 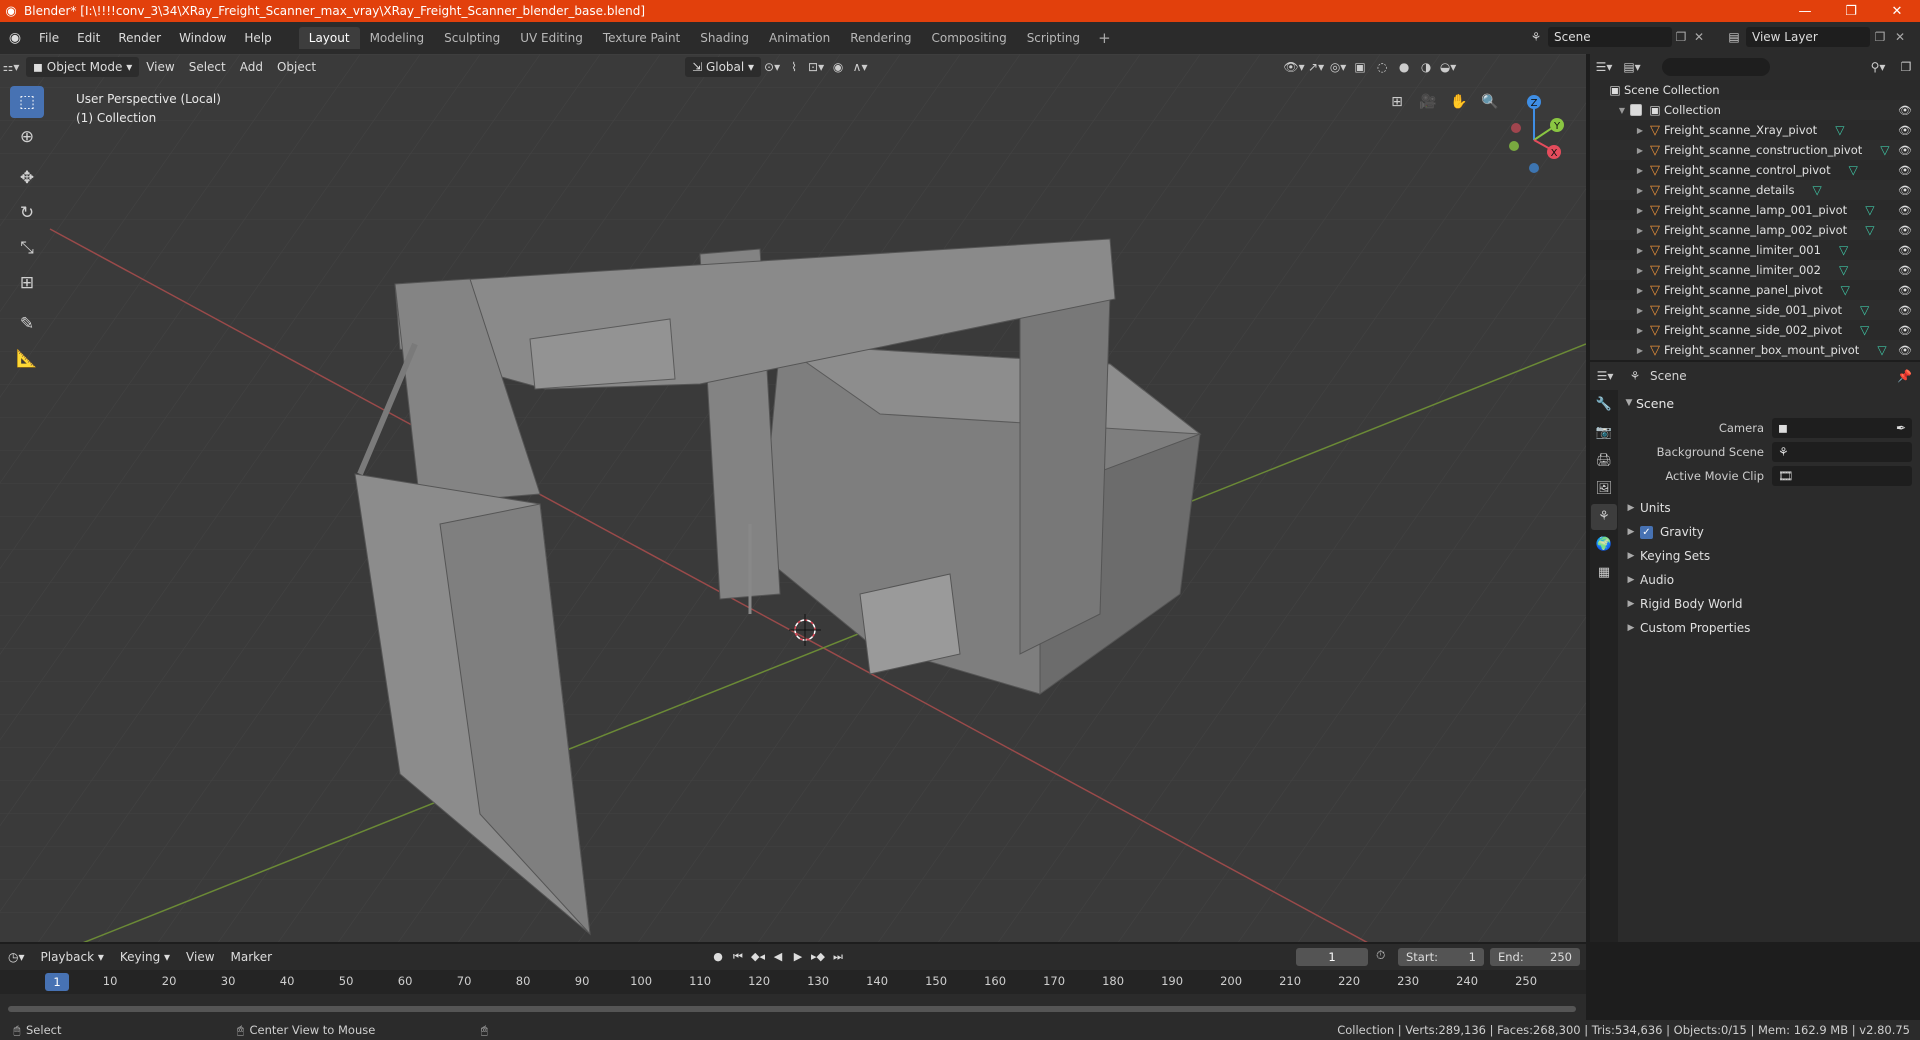 What do you see at coordinates (778, 957) in the screenshot?
I see `play-reverse-icon: ◀` at bounding box center [778, 957].